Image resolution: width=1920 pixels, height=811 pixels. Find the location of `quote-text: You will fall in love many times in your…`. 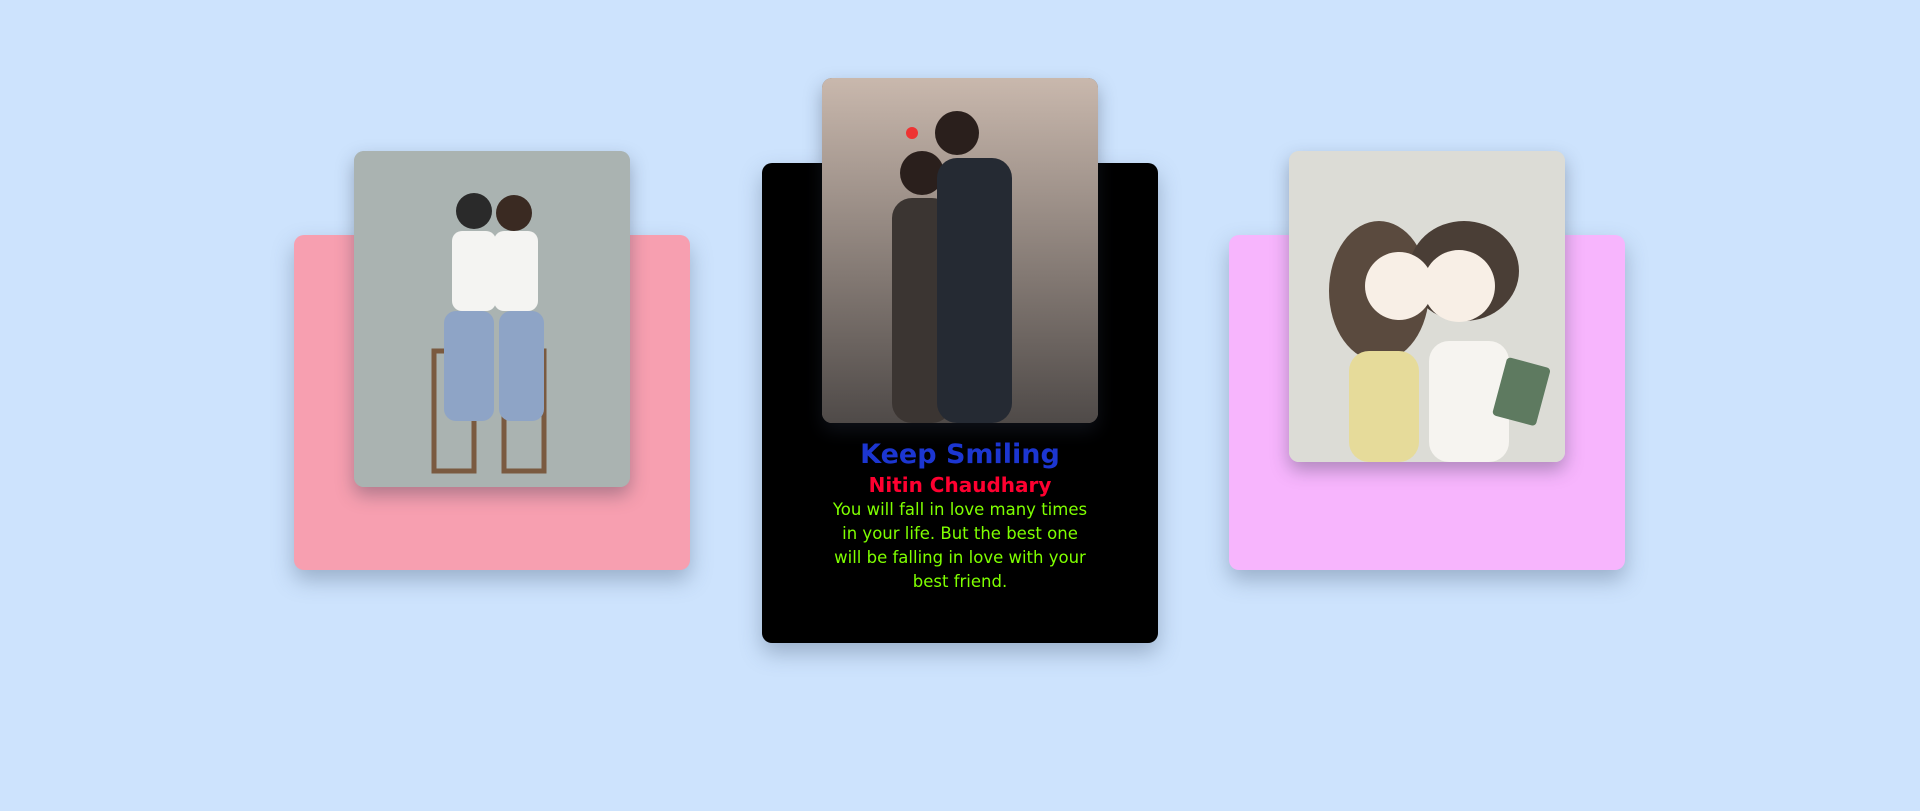

quote-text: You will fall in love many times in your… is located at coordinates (960, 545).